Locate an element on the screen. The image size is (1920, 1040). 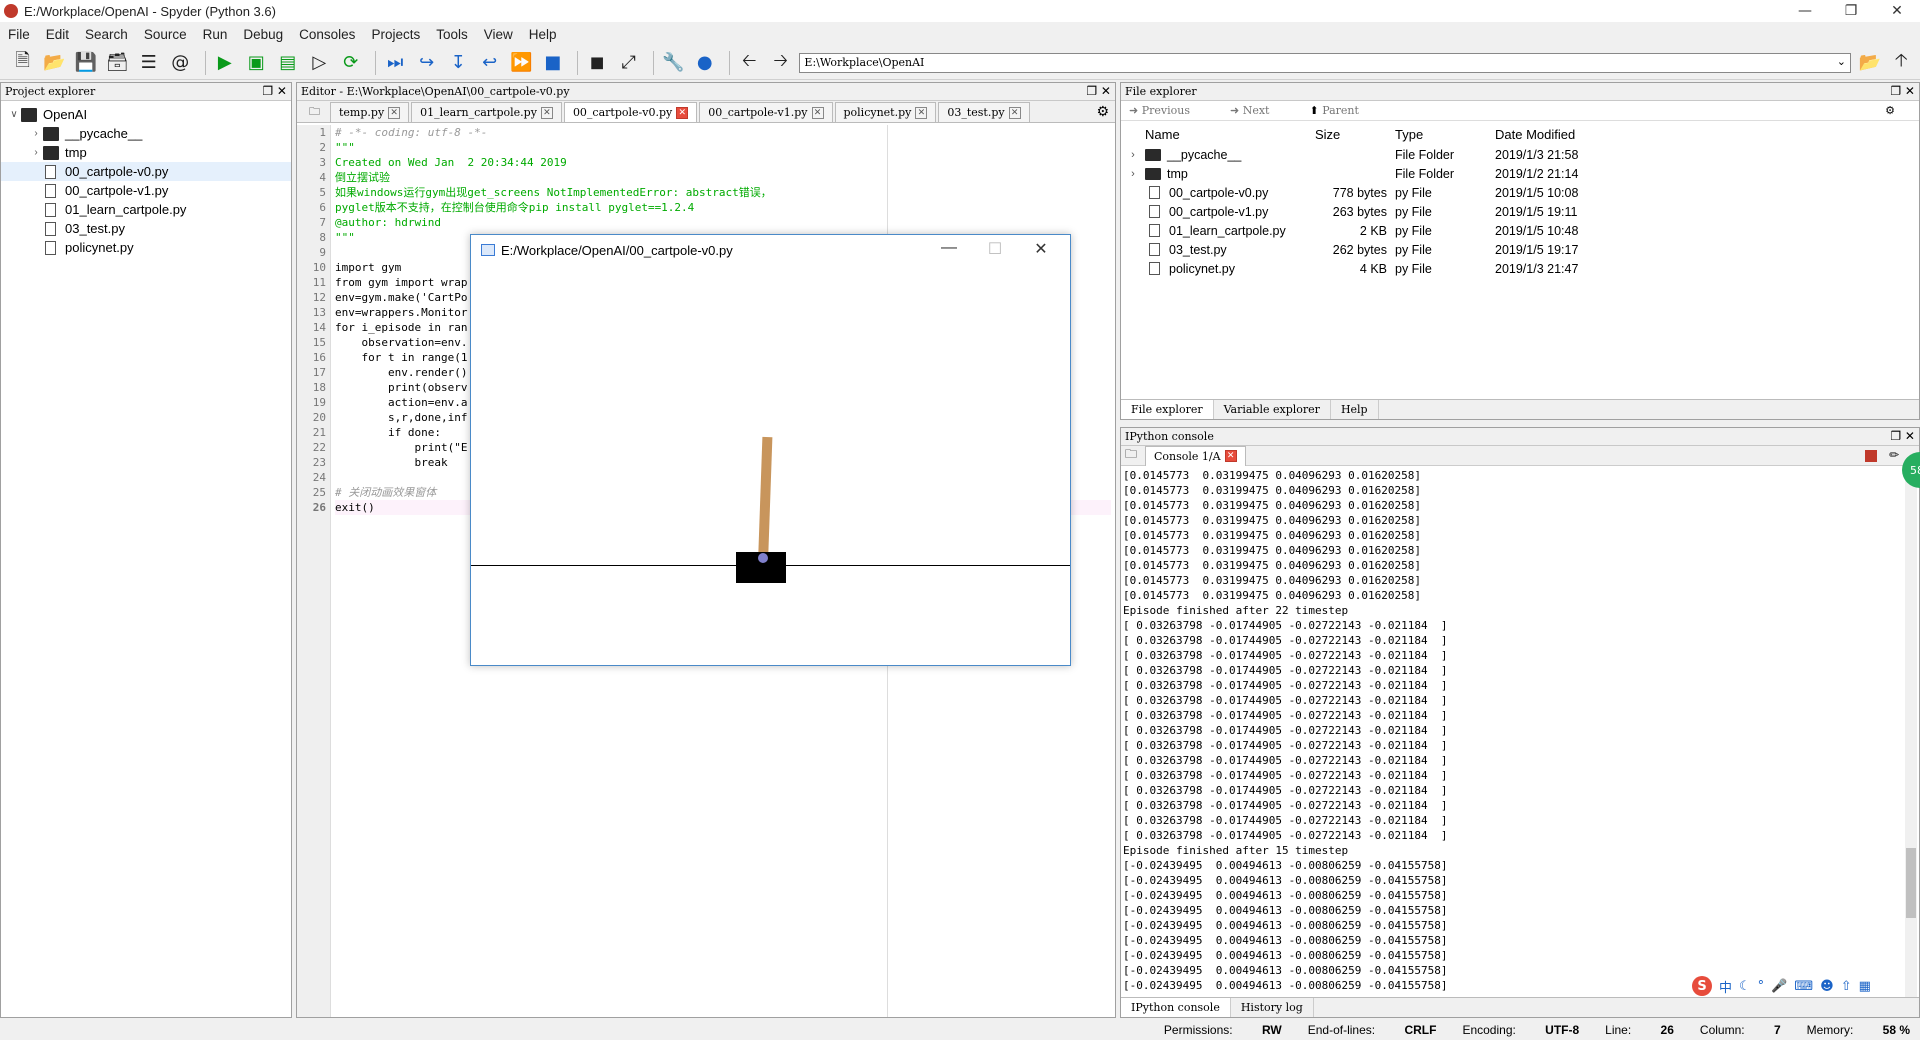
pane-tab: File explorer is located at coordinates (1167, 409).